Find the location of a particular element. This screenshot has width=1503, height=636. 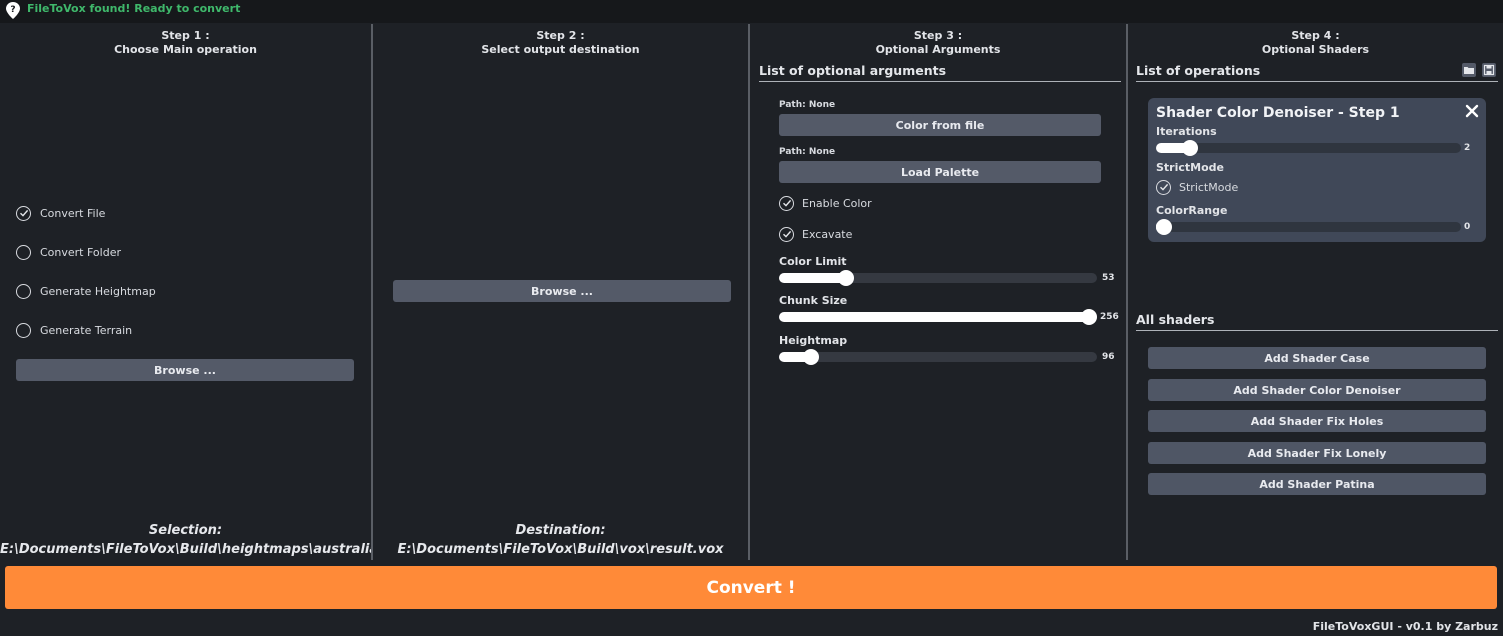

color-limit-label: Color Limit is located at coordinates (813, 261).